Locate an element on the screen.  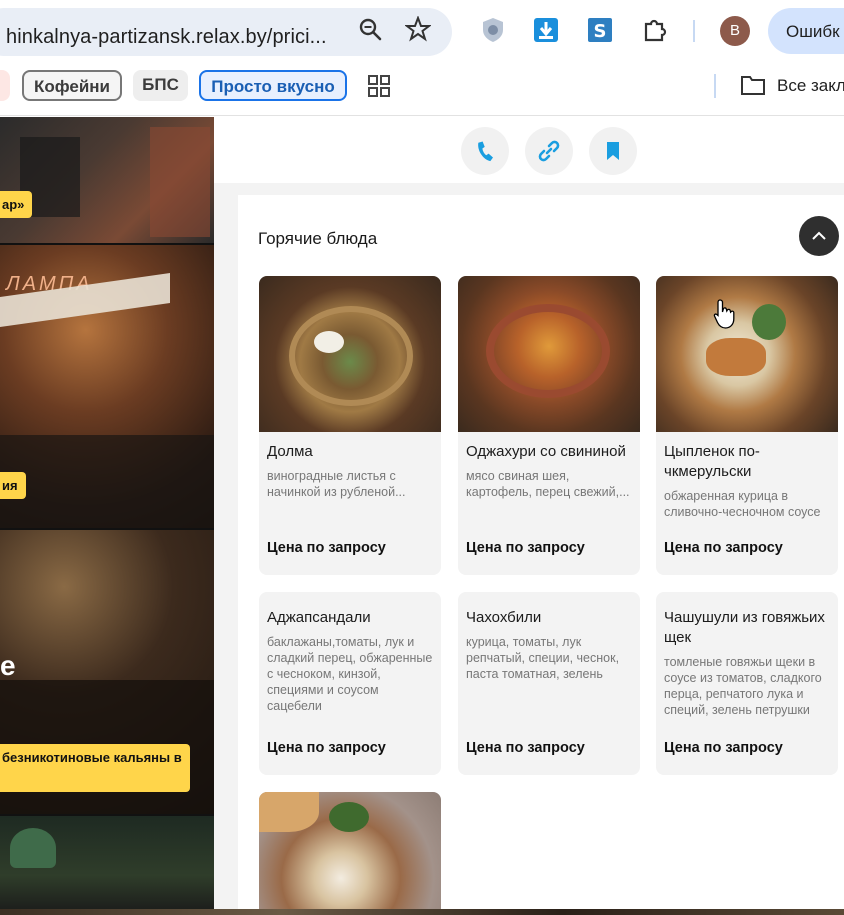
dish-name: Цыпленок по-чкмерульски is located at coordinates (712, 461).